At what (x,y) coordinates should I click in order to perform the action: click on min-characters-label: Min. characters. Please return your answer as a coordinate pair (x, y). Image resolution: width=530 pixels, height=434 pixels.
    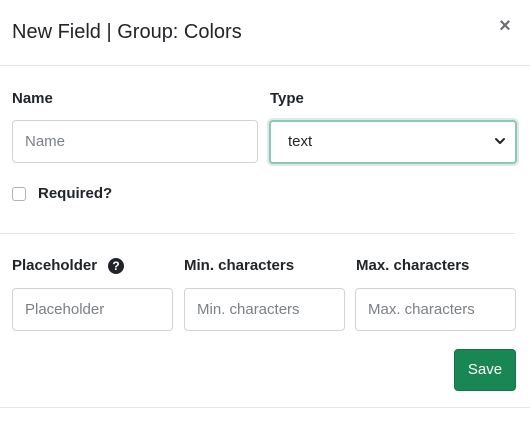
    Looking at the image, I should click on (239, 265).